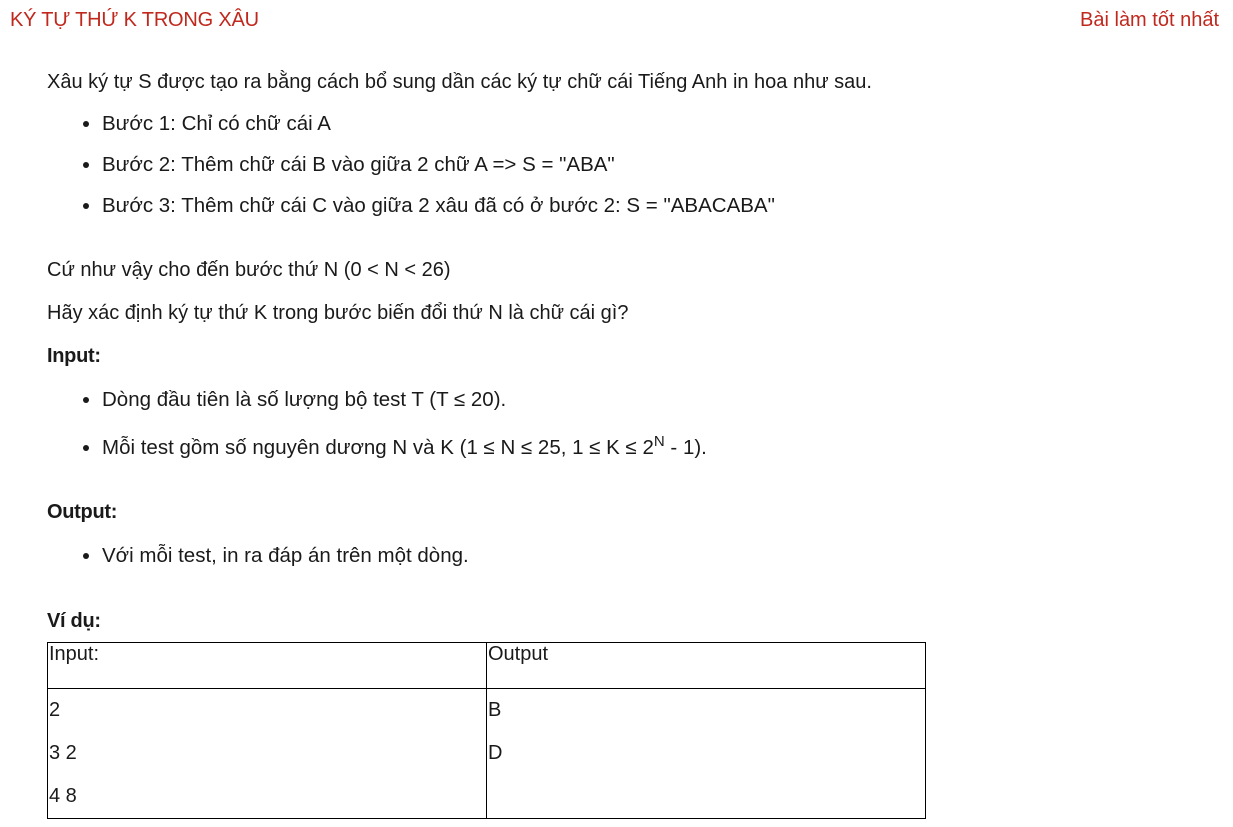  I want to click on output-heading: Output:, so click(82, 511).